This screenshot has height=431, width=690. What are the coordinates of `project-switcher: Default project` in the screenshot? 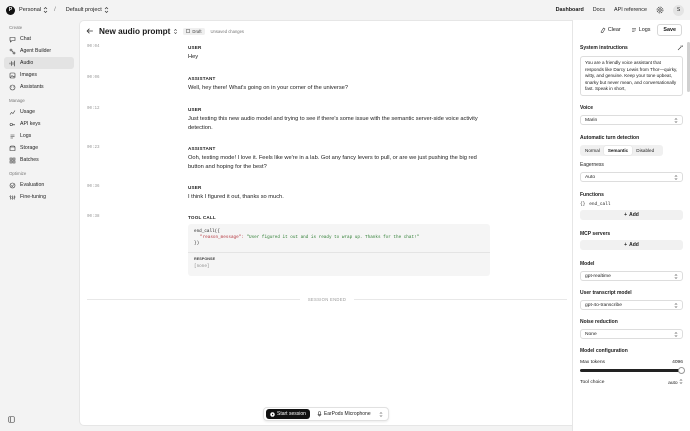 It's located at (87, 10).